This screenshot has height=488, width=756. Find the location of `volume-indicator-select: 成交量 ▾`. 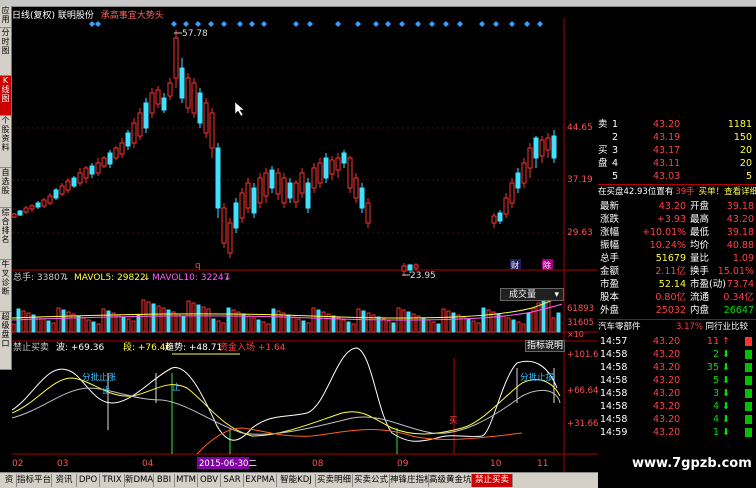

volume-indicator-select: 成交量 ▾ is located at coordinates (532, 294).